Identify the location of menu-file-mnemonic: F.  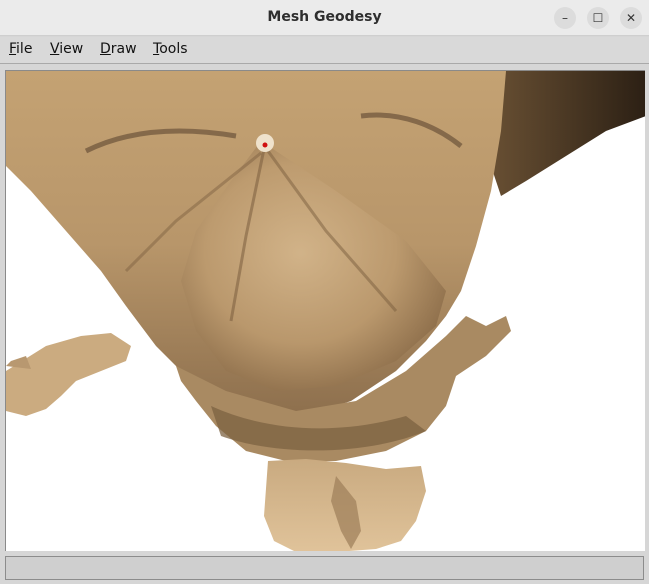
(13, 49).